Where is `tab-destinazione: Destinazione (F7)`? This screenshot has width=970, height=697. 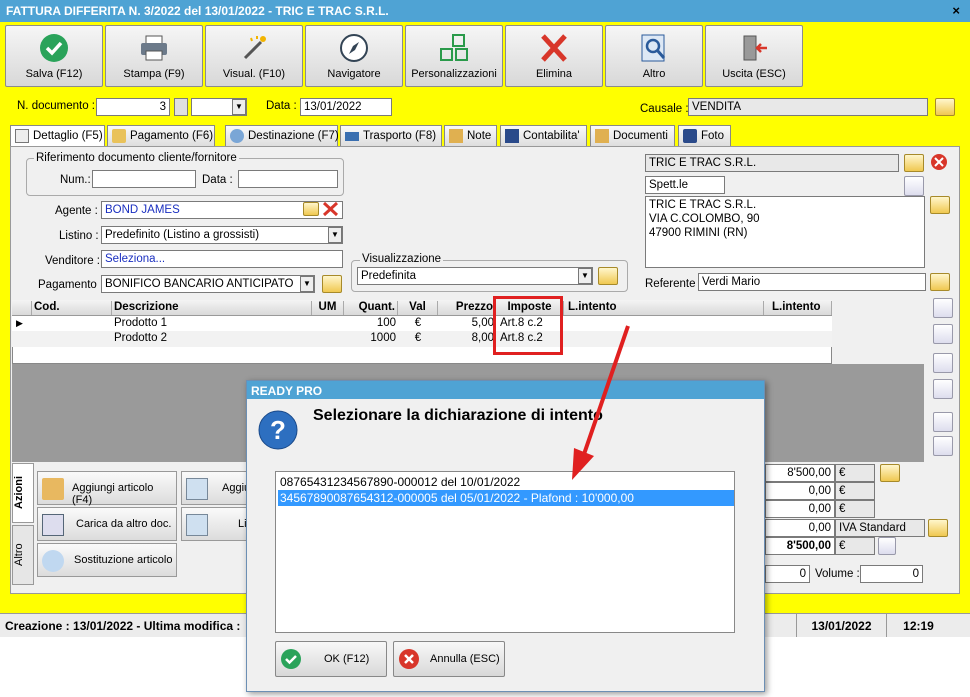
tab-destinazione: Destinazione (F7) is located at coordinates (282, 136).